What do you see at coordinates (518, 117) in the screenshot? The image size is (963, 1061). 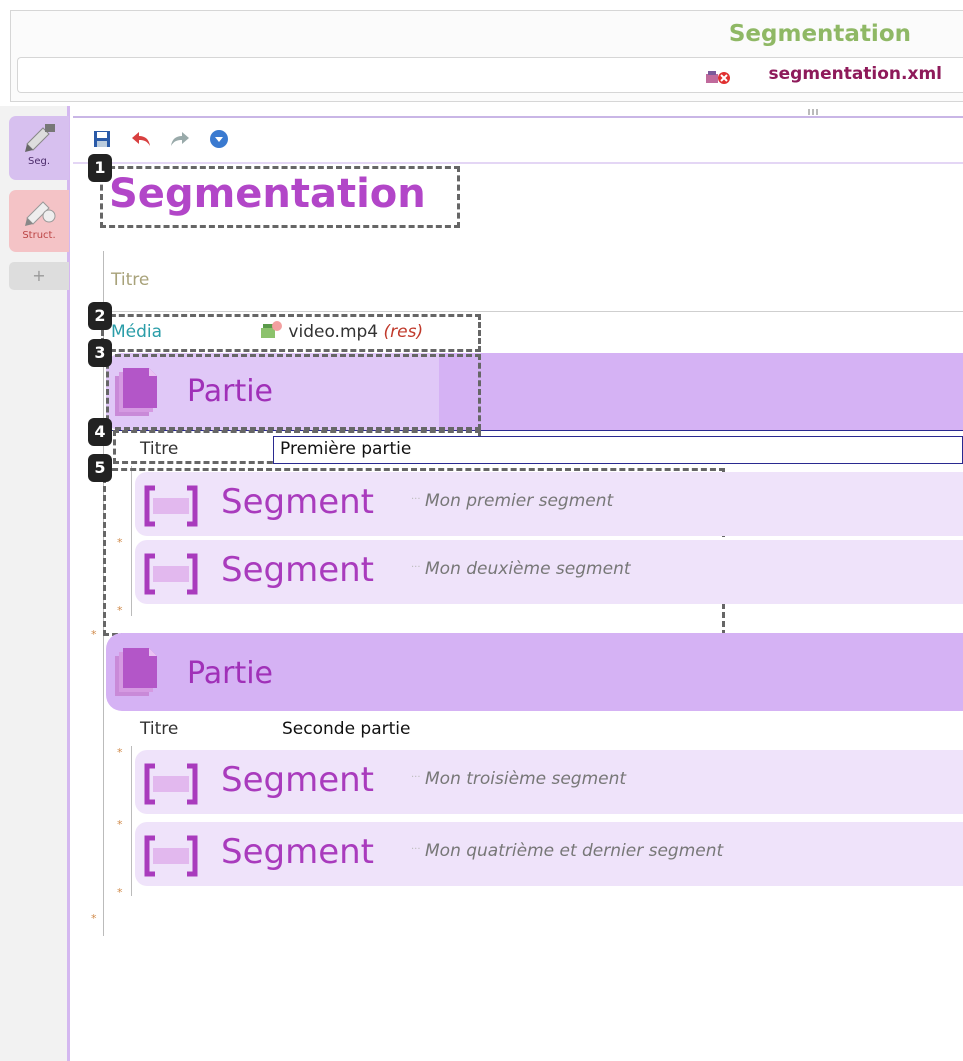 I see `toolbar-top-border` at bounding box center [518, 117].